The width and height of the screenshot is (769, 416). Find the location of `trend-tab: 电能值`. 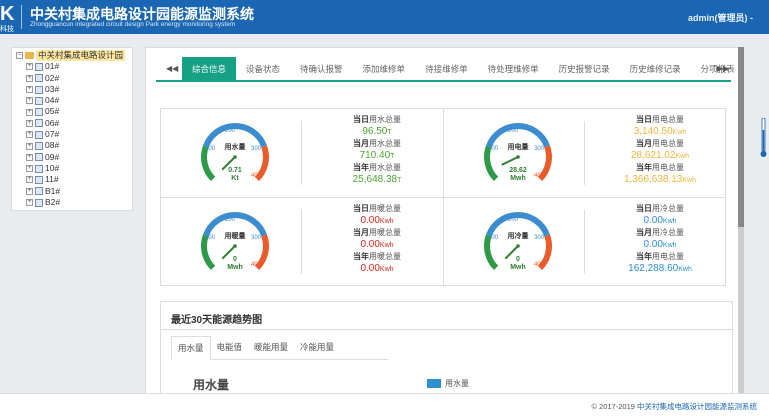

trend-tab: 电能值 is located at coordinates (230, 347).